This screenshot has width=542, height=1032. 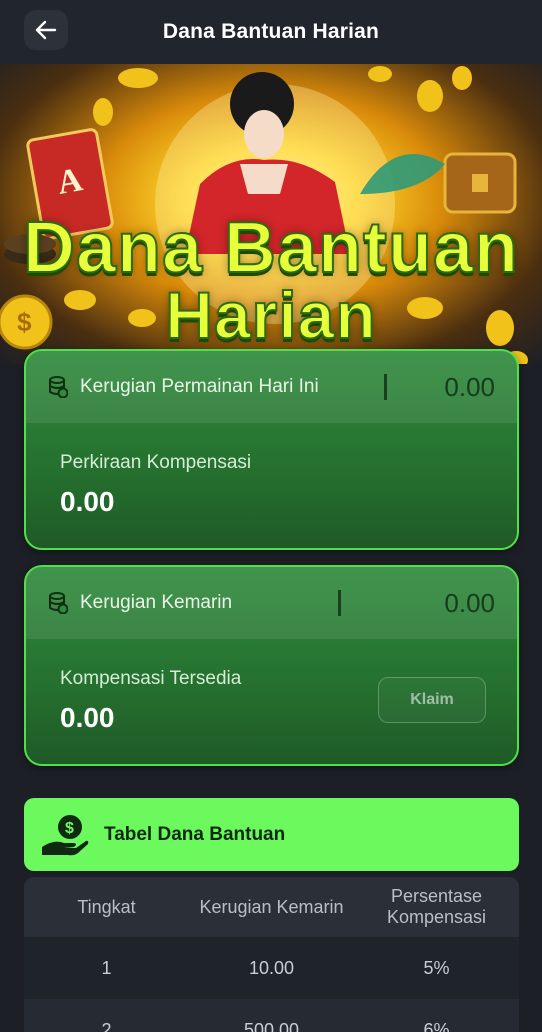 I want to click on today-loss-value: 0.00, so click(x=469, y=386).